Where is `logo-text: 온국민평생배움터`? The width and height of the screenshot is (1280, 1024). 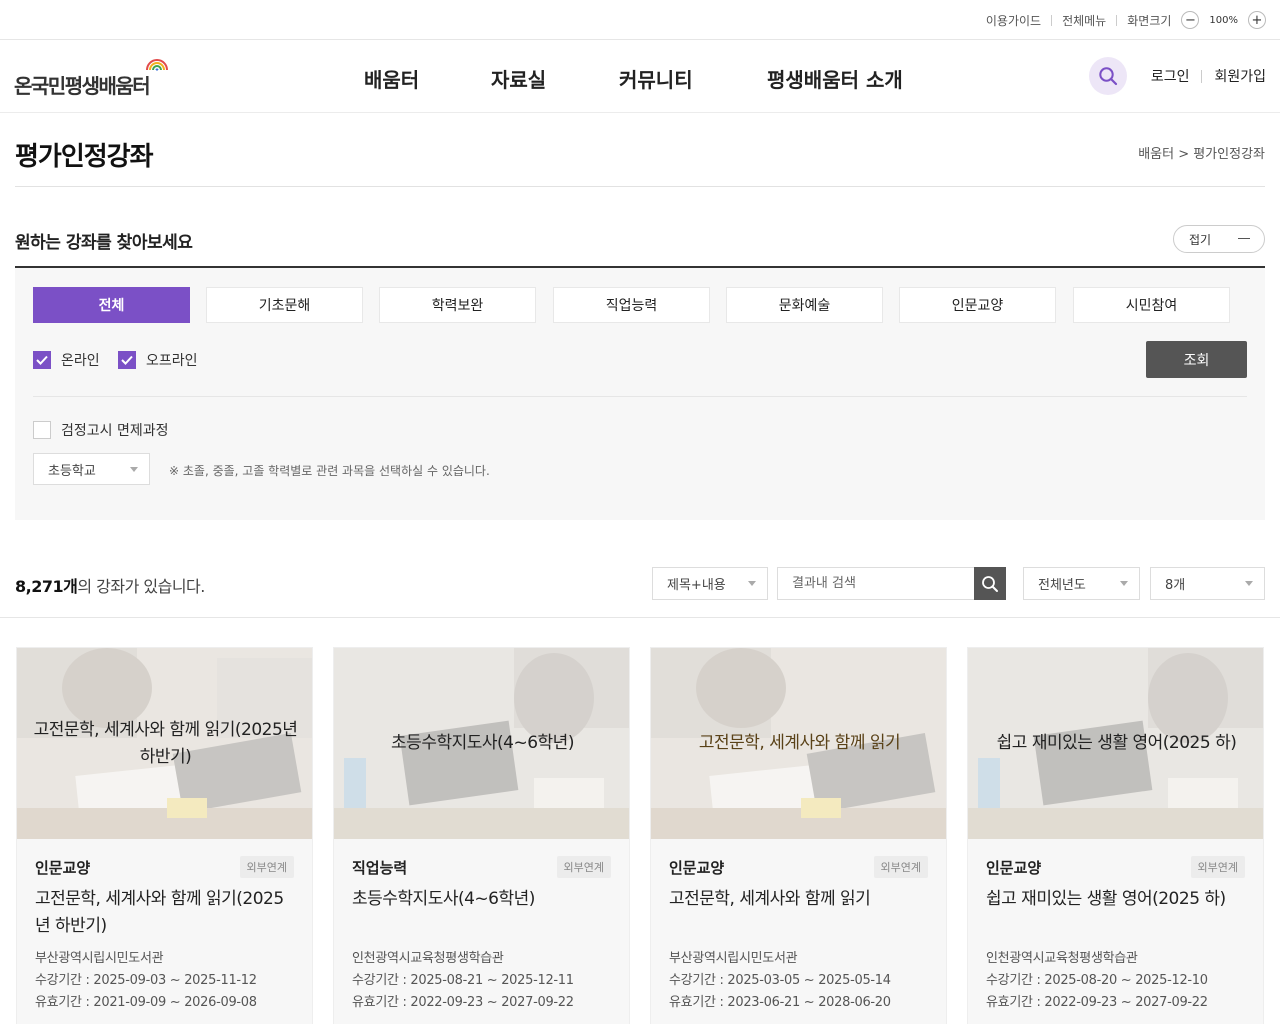
logo-text: 온국민평생배움터 is located at coordinates (82, 86).